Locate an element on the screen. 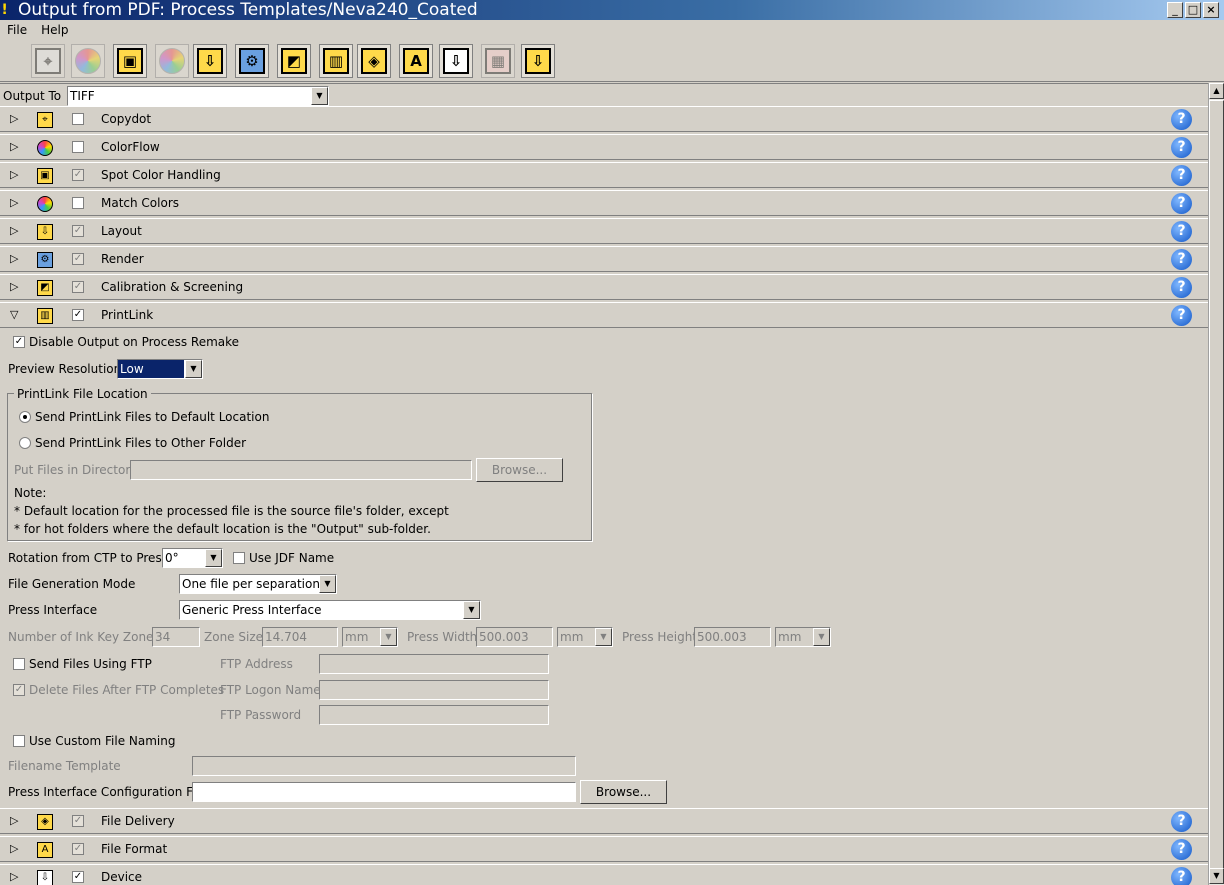  vertical-scrollbar: ▲ ▼ is located at coordinates (1216, 484).